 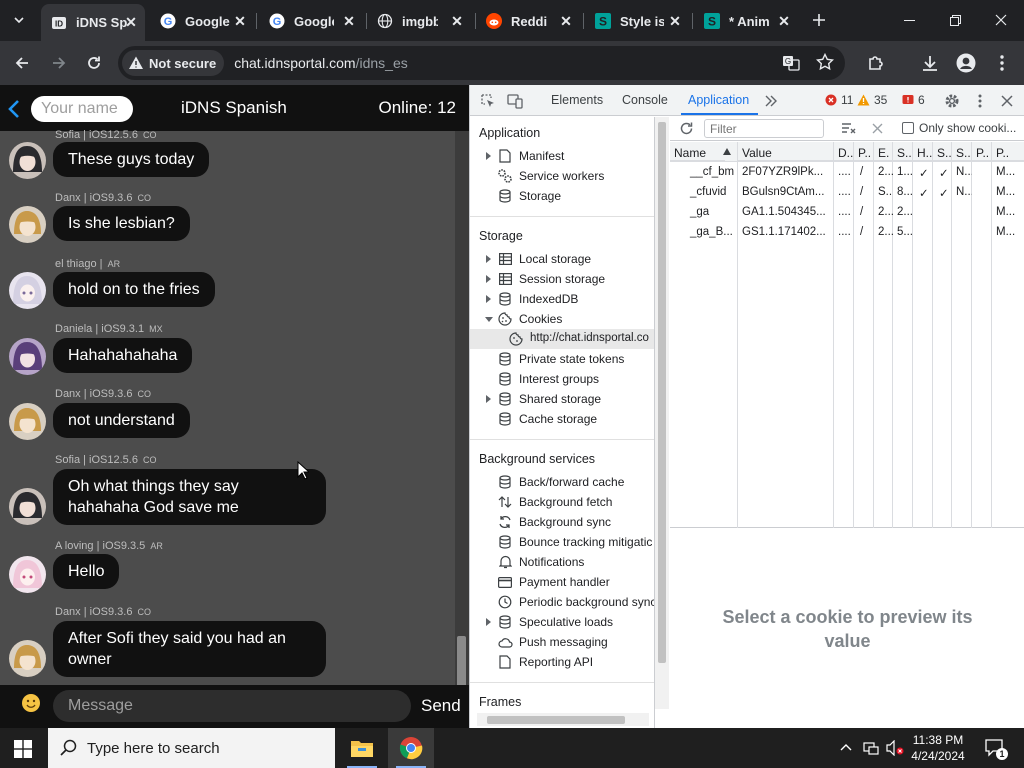 I want to click on column-header-httponly: H.., so click(x=923, y=151).